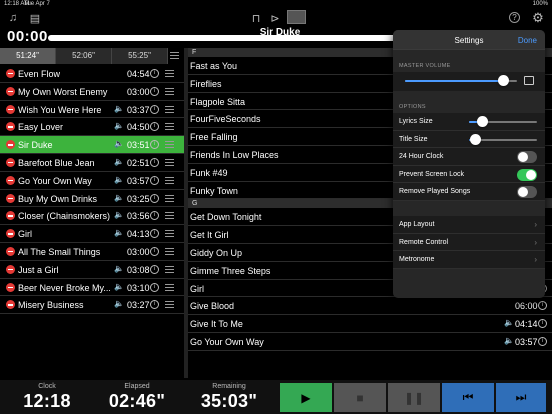  I want to click on hour24-row: 24 Hour Clock, so click(469, 157).